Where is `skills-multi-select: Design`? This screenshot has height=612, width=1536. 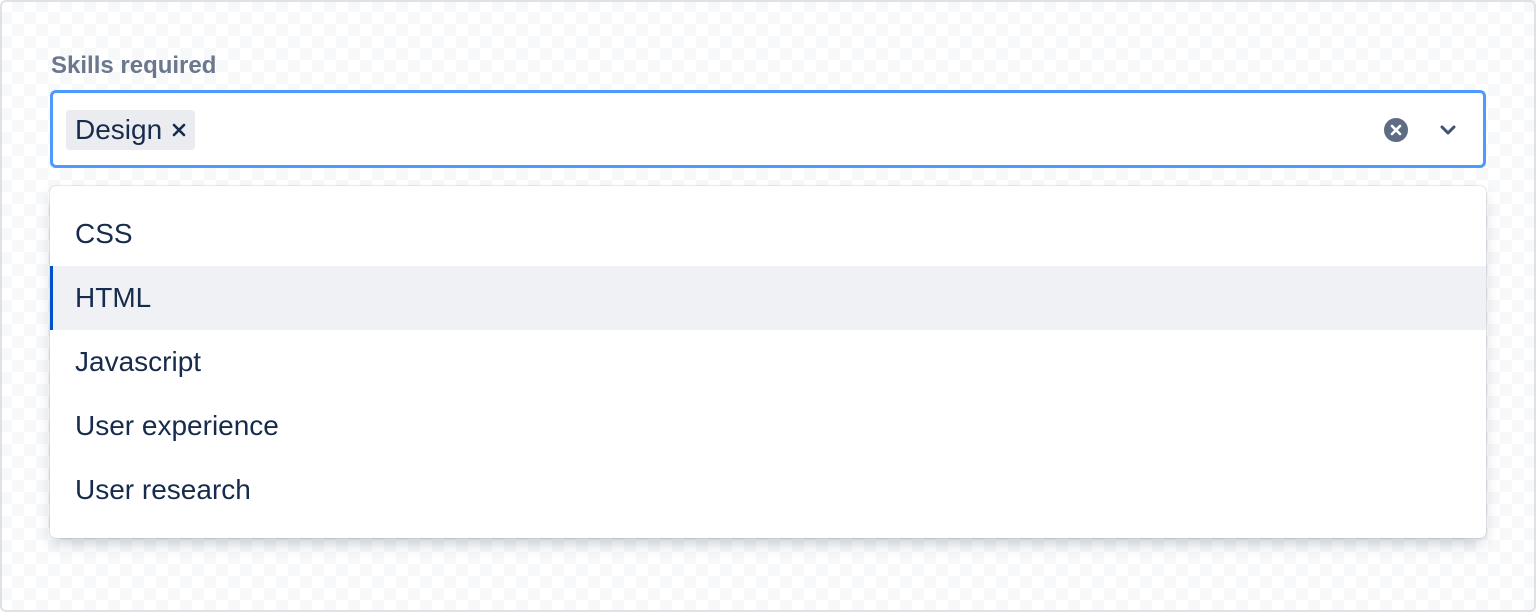 skills-multi-select: Design is located at coordinates (768, 129).